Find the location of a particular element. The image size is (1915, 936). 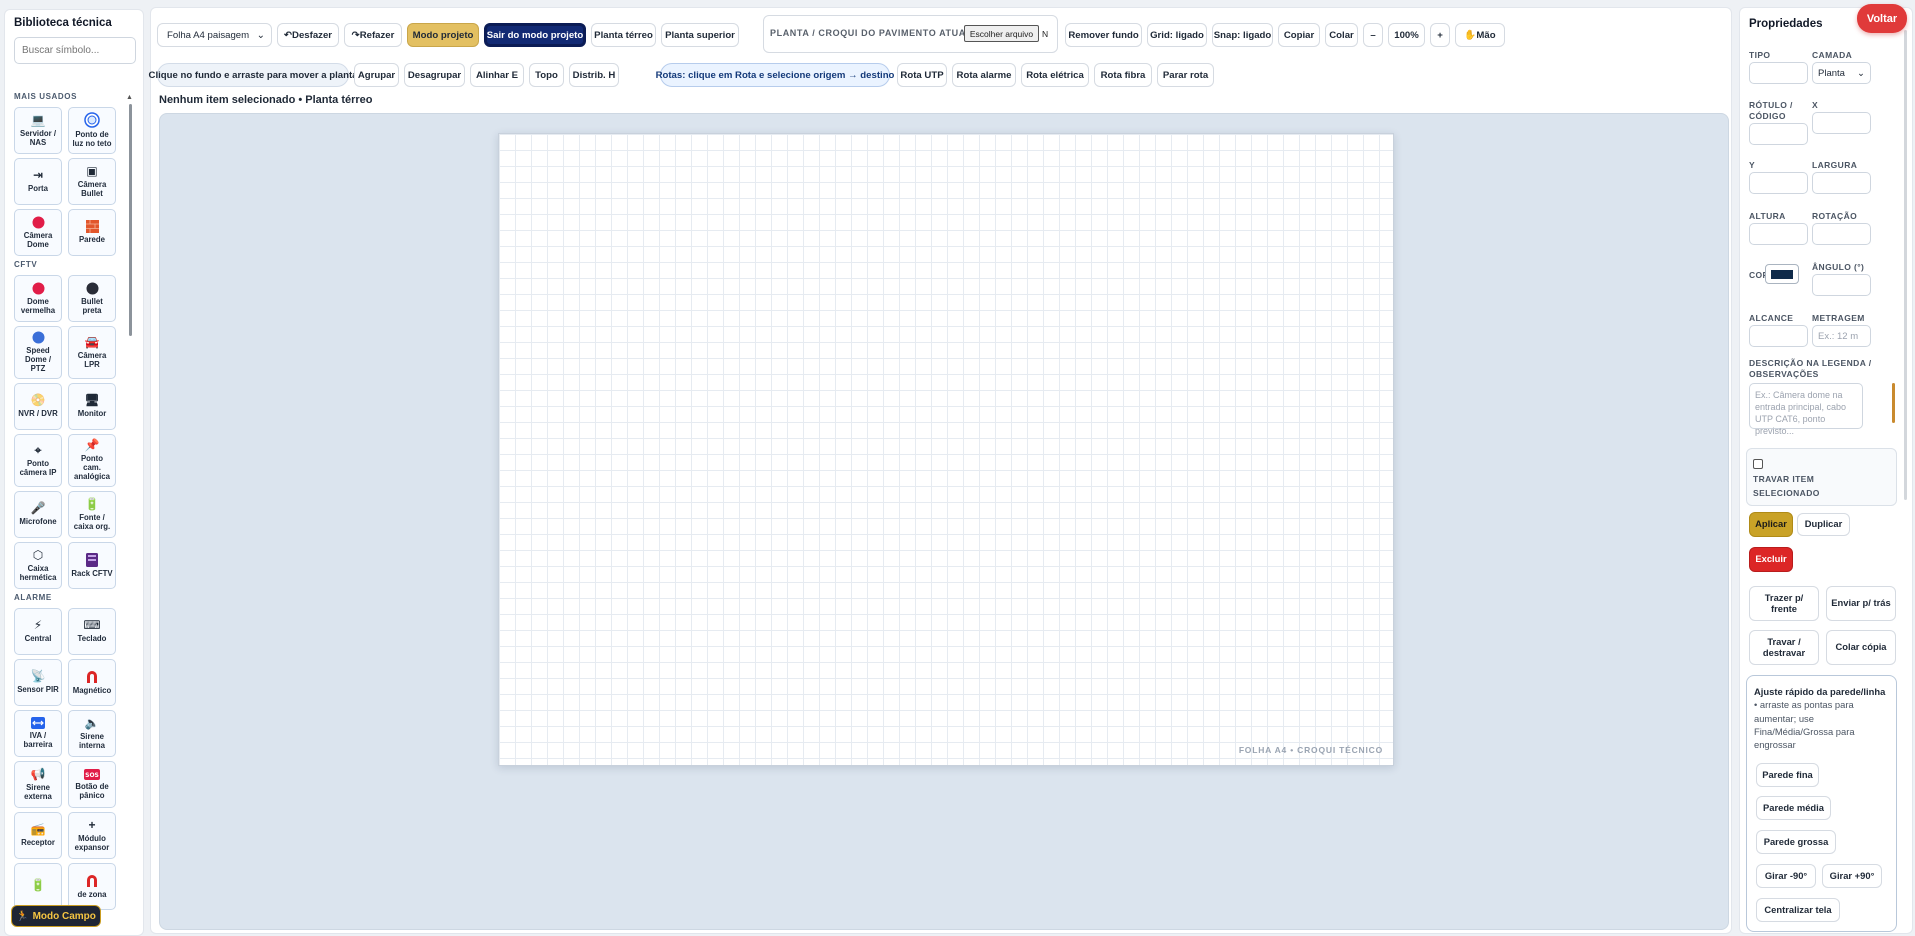

plant-ground-button: Planta térreo is located at coordinates (623, 35).